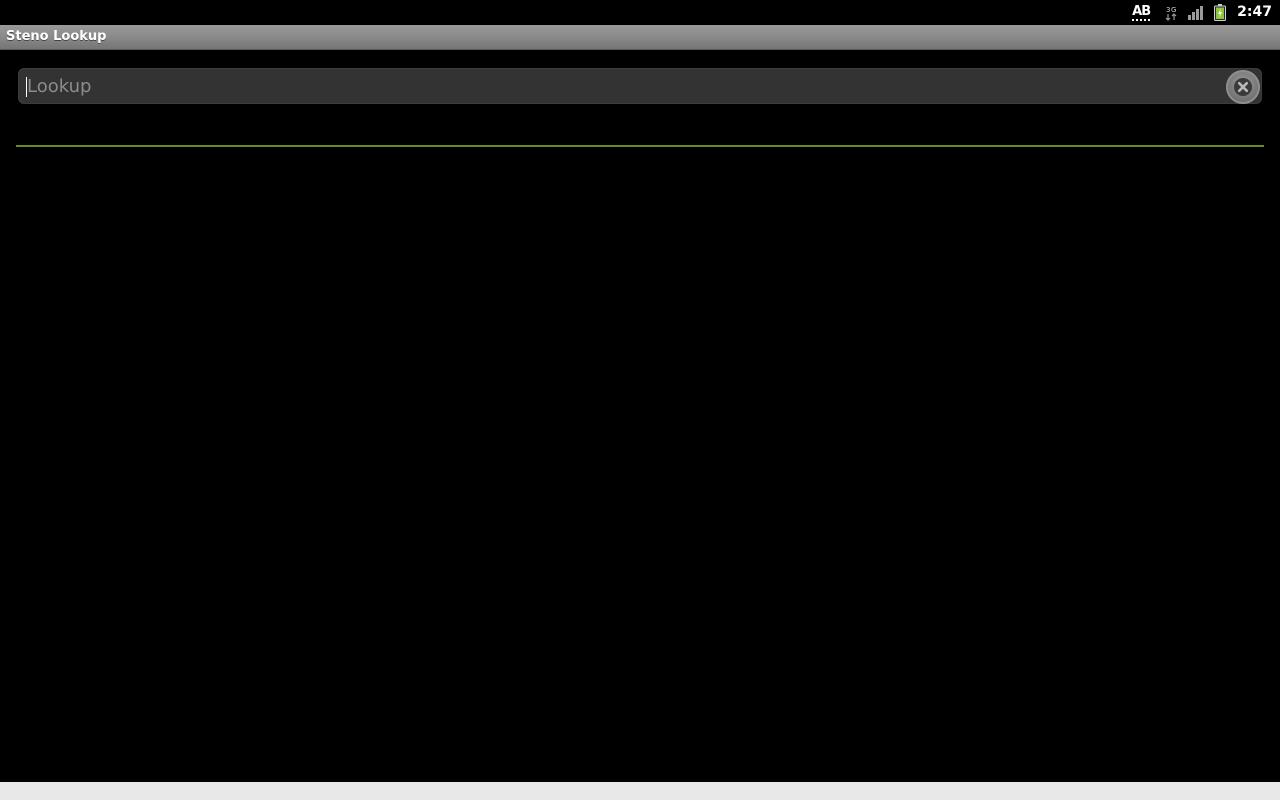 The image size is (1280, 800). What do you see at coordinates (640, 12) in the screenshot?
I see `status-bar: AB 3 G 2:47` at bounding box center [640, 12].